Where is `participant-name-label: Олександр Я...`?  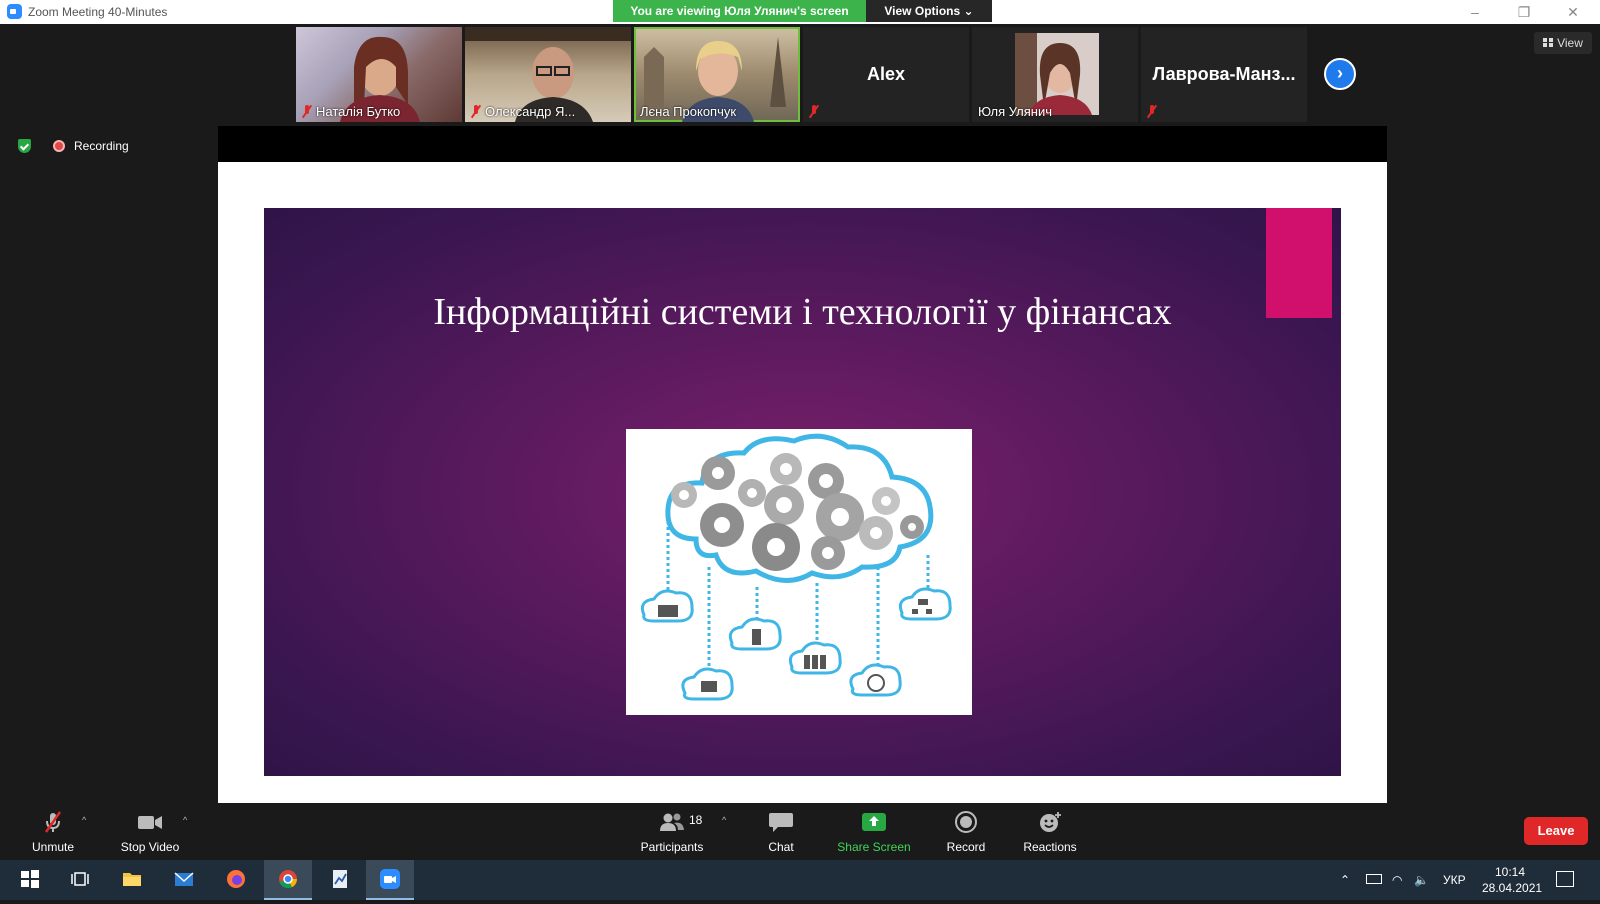
participant-name-label: Олександр Я... is located at coordinates (530, 111).